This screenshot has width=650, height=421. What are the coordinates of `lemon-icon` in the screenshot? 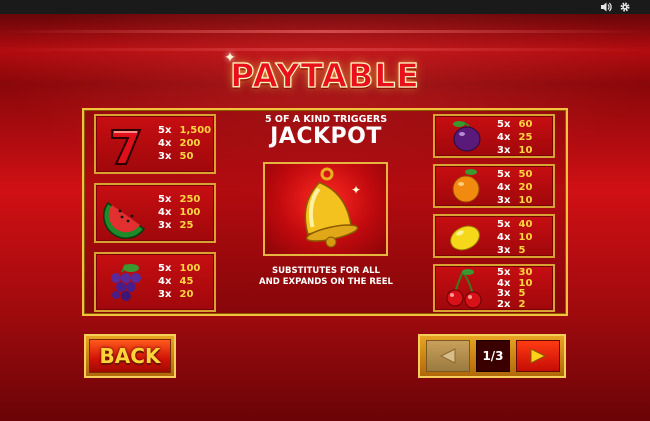 It's located at (465, 236).